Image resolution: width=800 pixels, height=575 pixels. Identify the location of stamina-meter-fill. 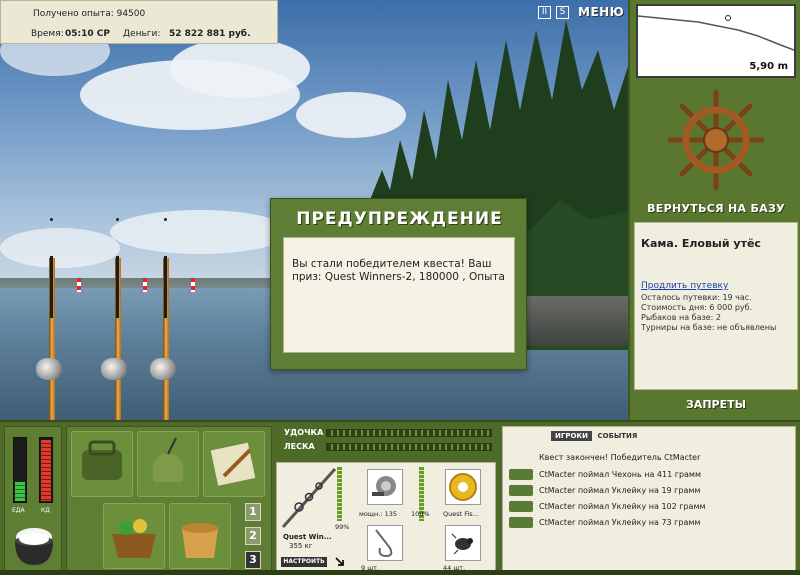
(46, 470).